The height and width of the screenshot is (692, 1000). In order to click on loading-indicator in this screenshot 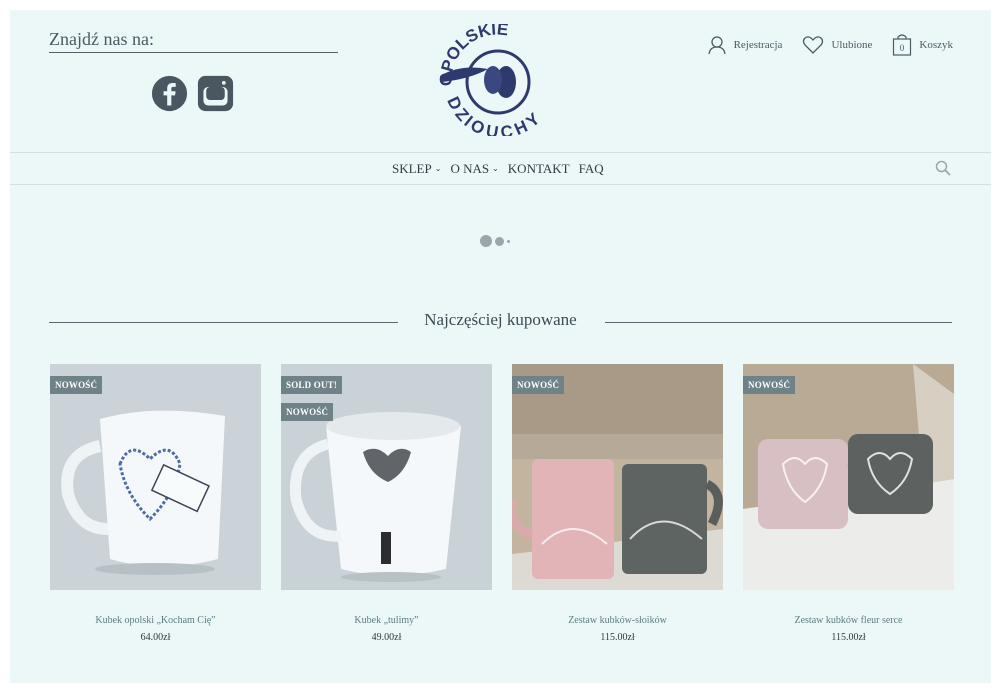, I will do `click(495, 241)`.